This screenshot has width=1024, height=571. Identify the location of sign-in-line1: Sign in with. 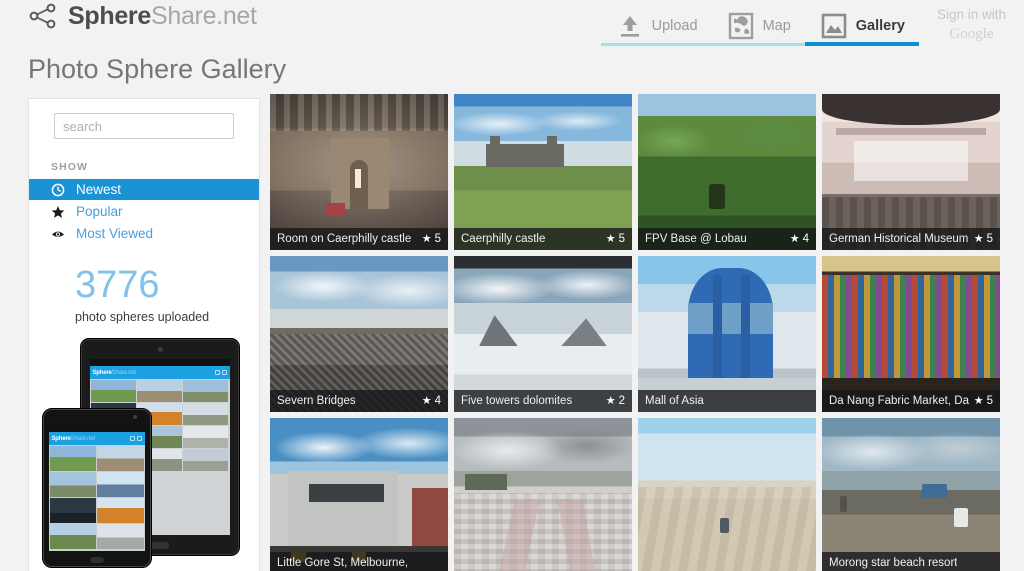
(971, 14).